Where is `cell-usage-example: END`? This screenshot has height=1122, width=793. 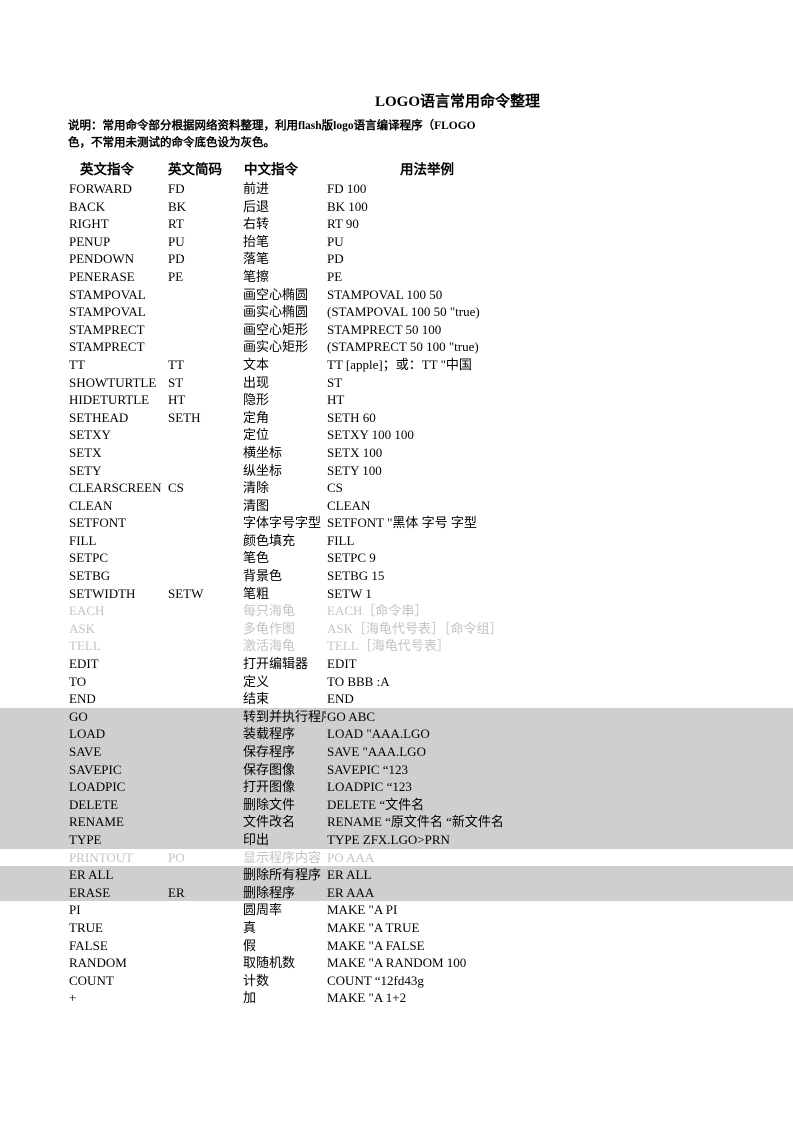 cell-usage-example: END is located at coordinates (340, 699).